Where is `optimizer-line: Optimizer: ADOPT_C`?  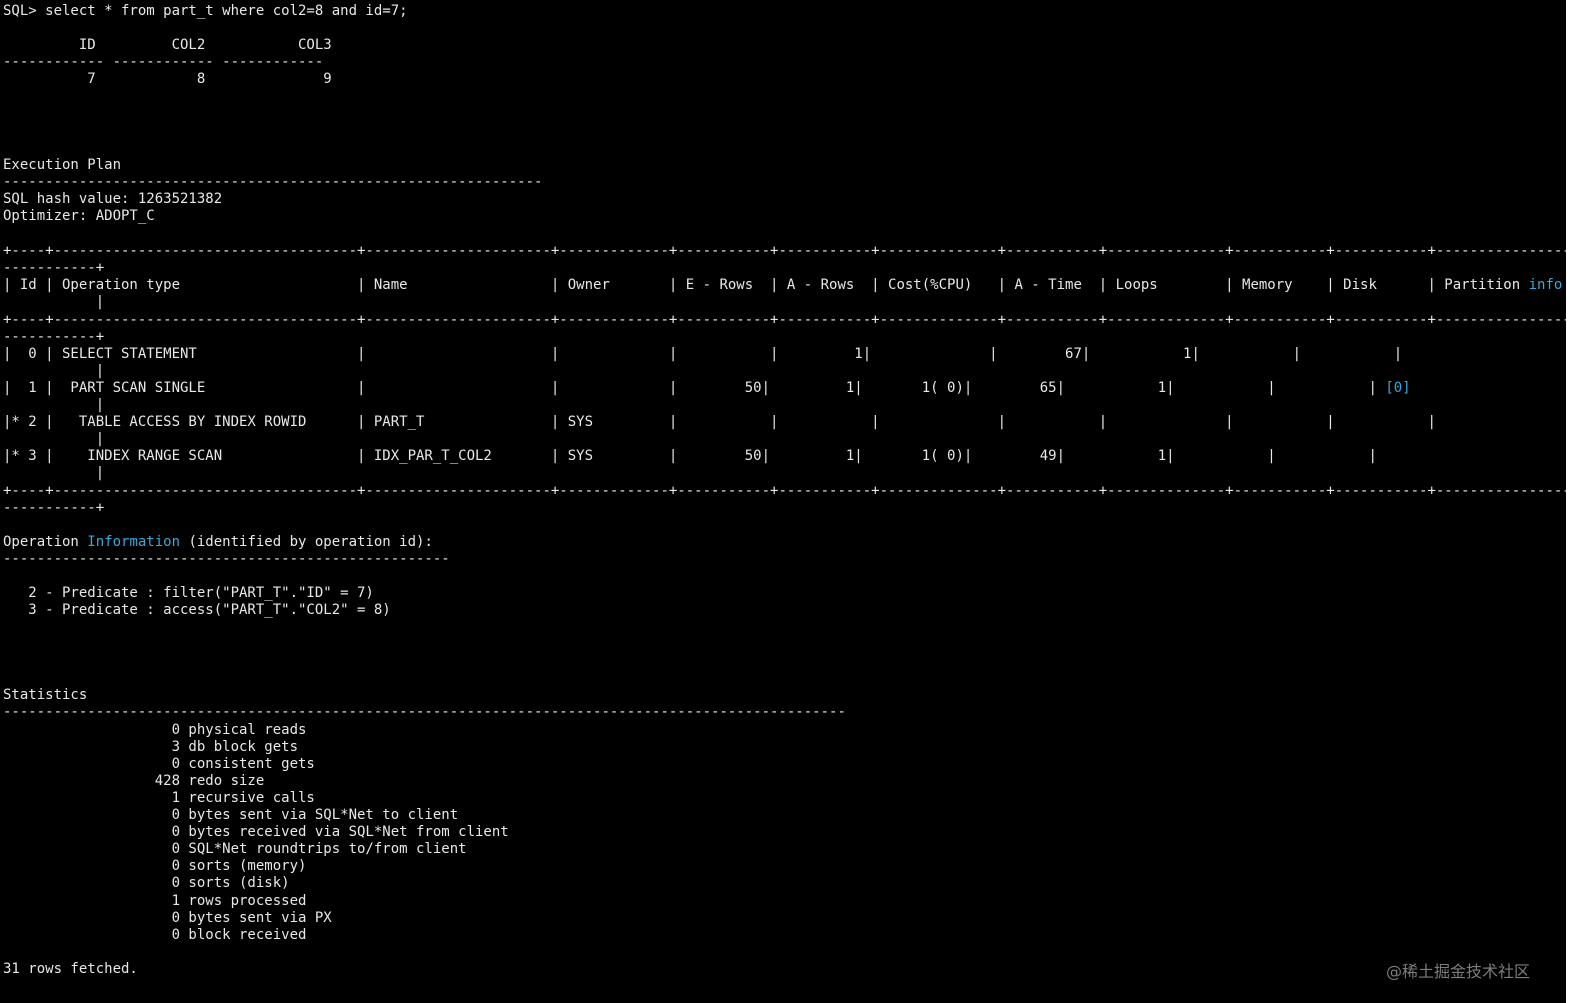 optimizer-line: Optimizer: ADOPT_C is located at coordinates (79, 216).